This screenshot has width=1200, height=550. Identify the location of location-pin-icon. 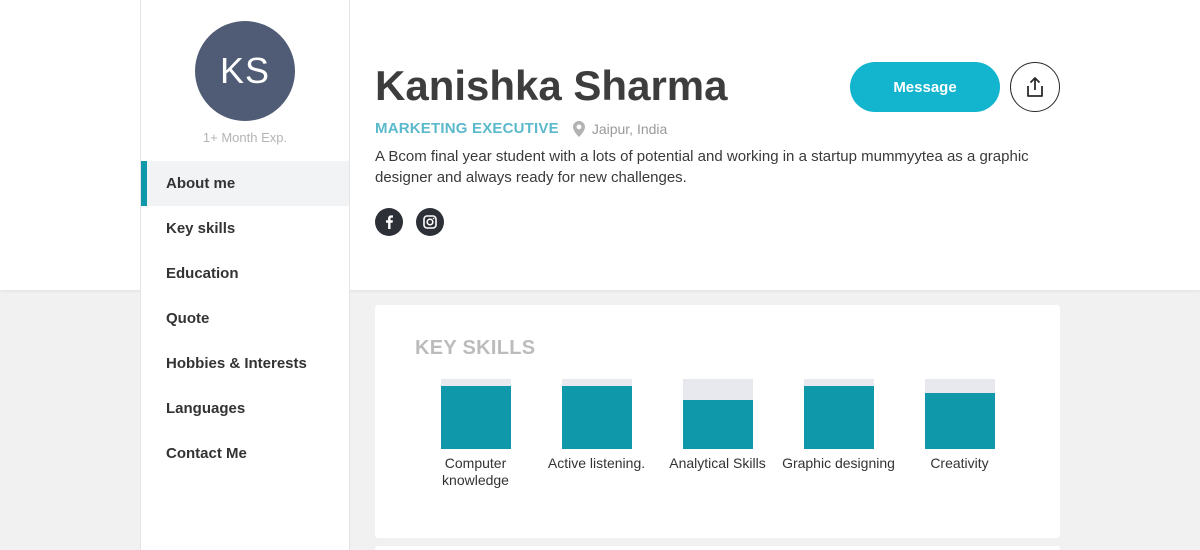
(578, 128).